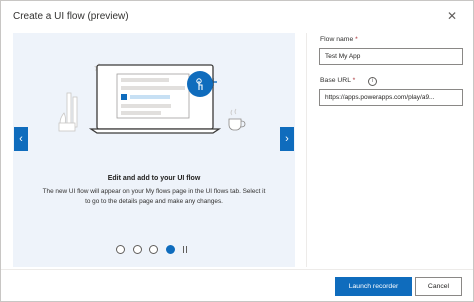 The height and width of the screenshot is (302, 474). Describe the element at coordinates (152, 98) in the screenshot. I see `laptop-illustration` at that location.